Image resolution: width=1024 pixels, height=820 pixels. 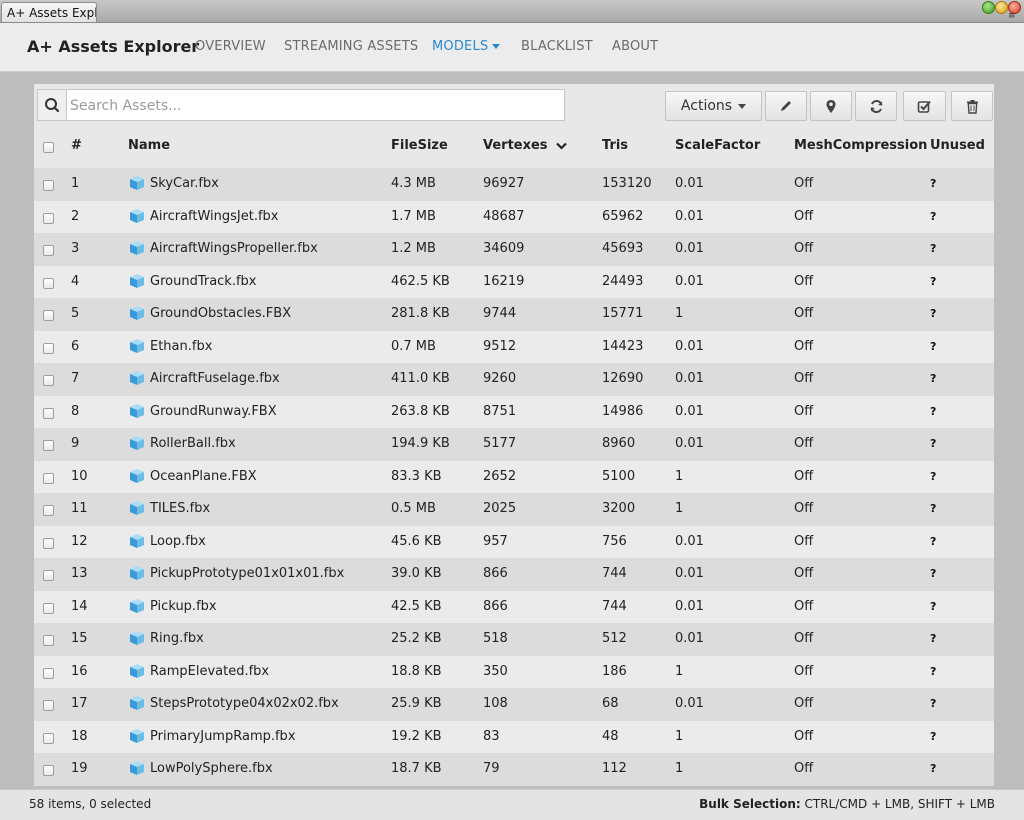 I want to click on col-filesize: FileSize, so click(x=419, y=145).